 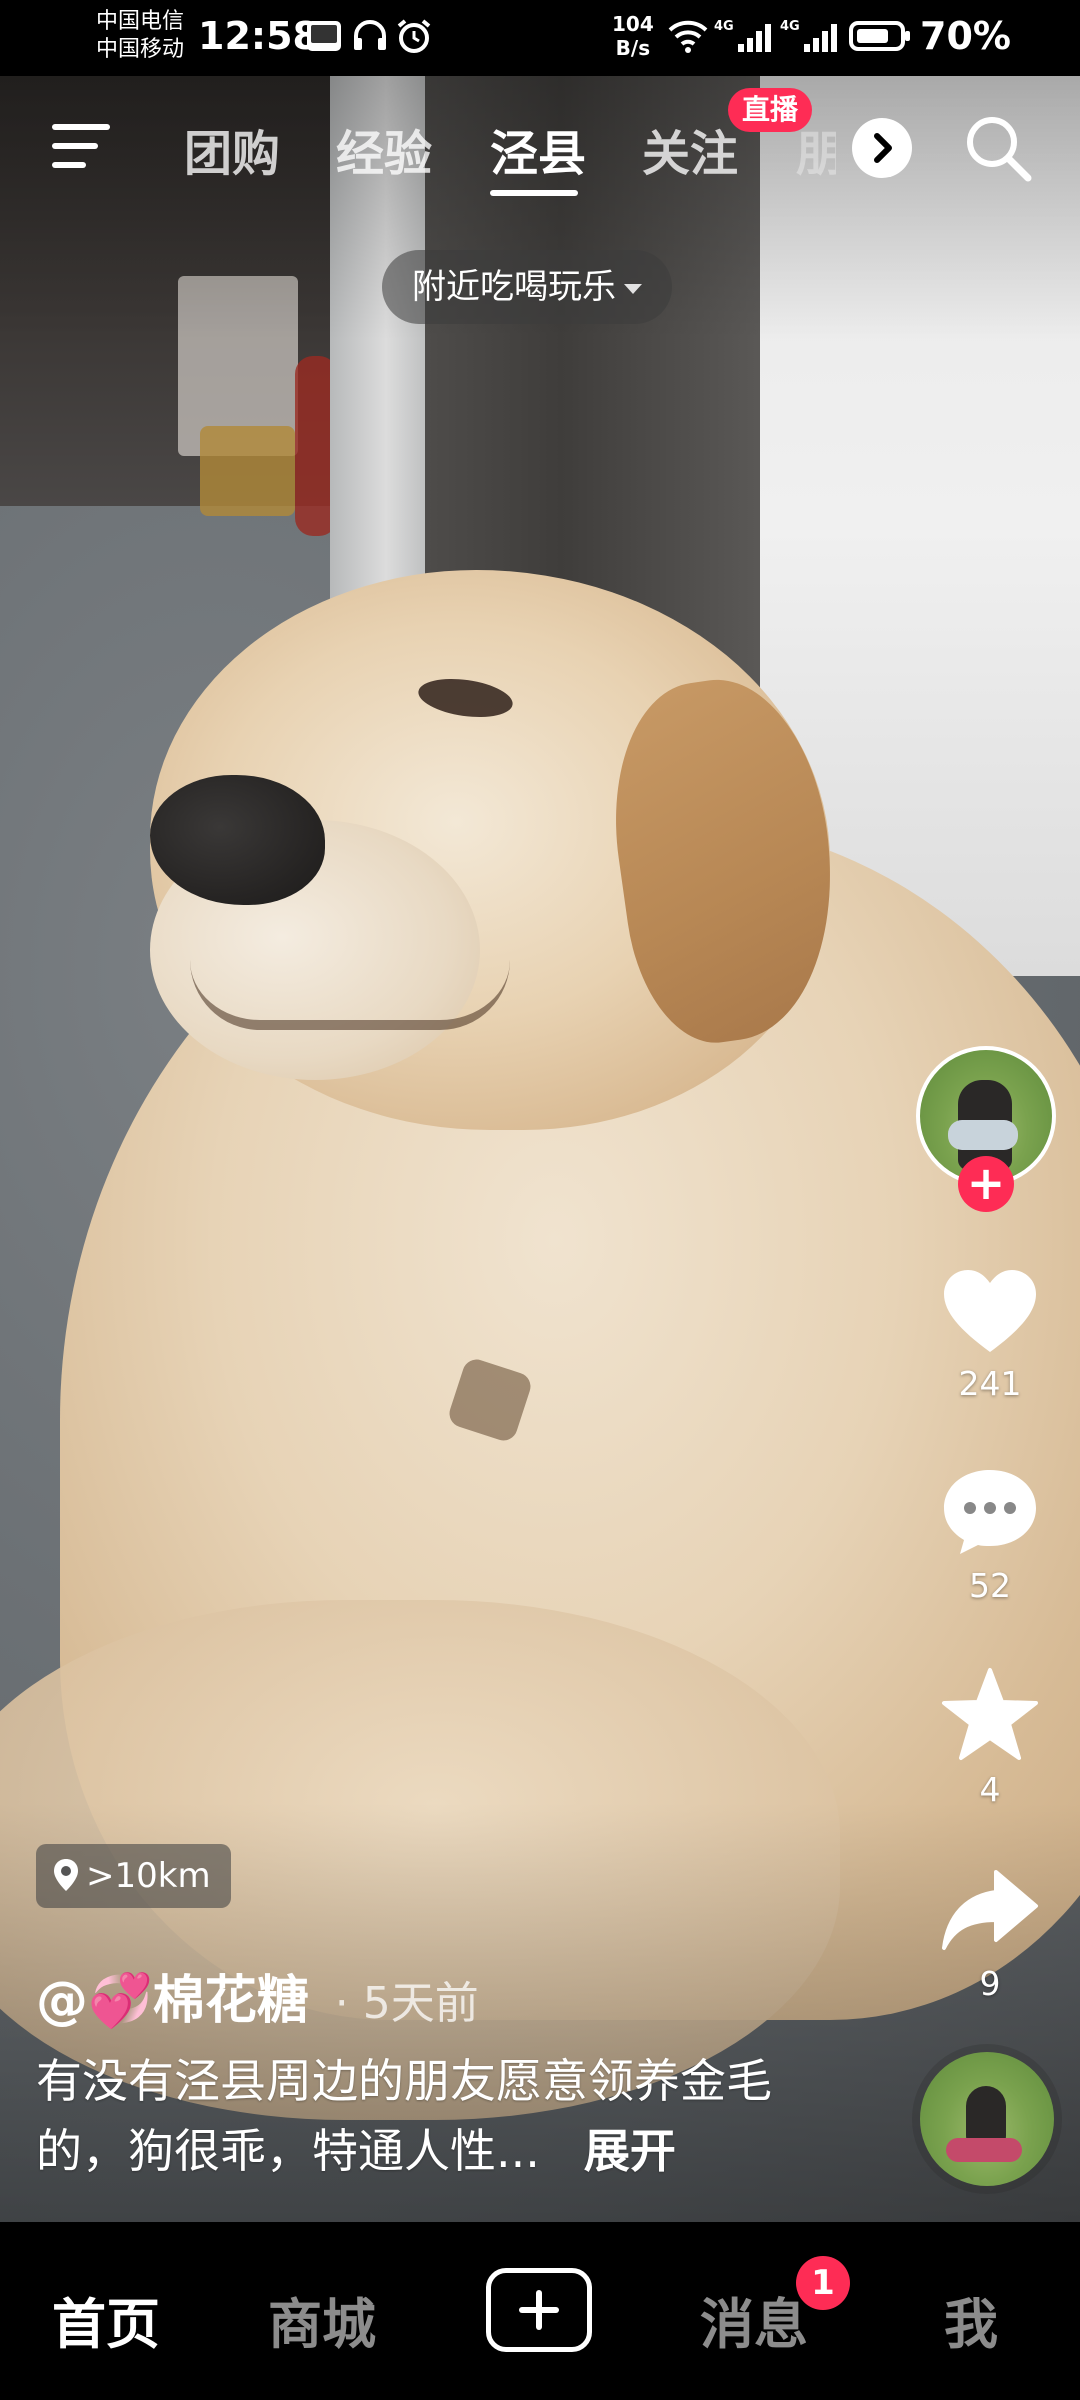 I want to click on like-count: 241, so click(x=990, y=1383).